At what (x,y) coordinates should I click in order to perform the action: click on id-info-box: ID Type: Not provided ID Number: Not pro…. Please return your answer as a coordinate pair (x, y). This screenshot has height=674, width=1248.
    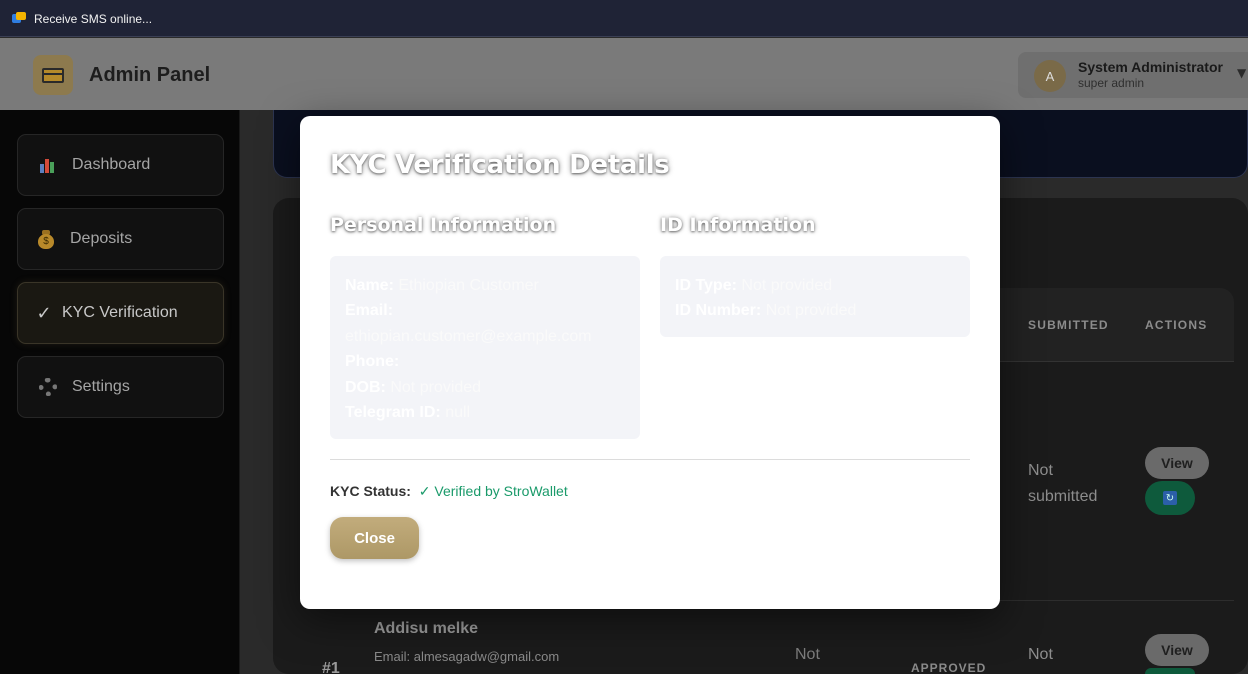
    Looking at the image, I should click on (815, 296).